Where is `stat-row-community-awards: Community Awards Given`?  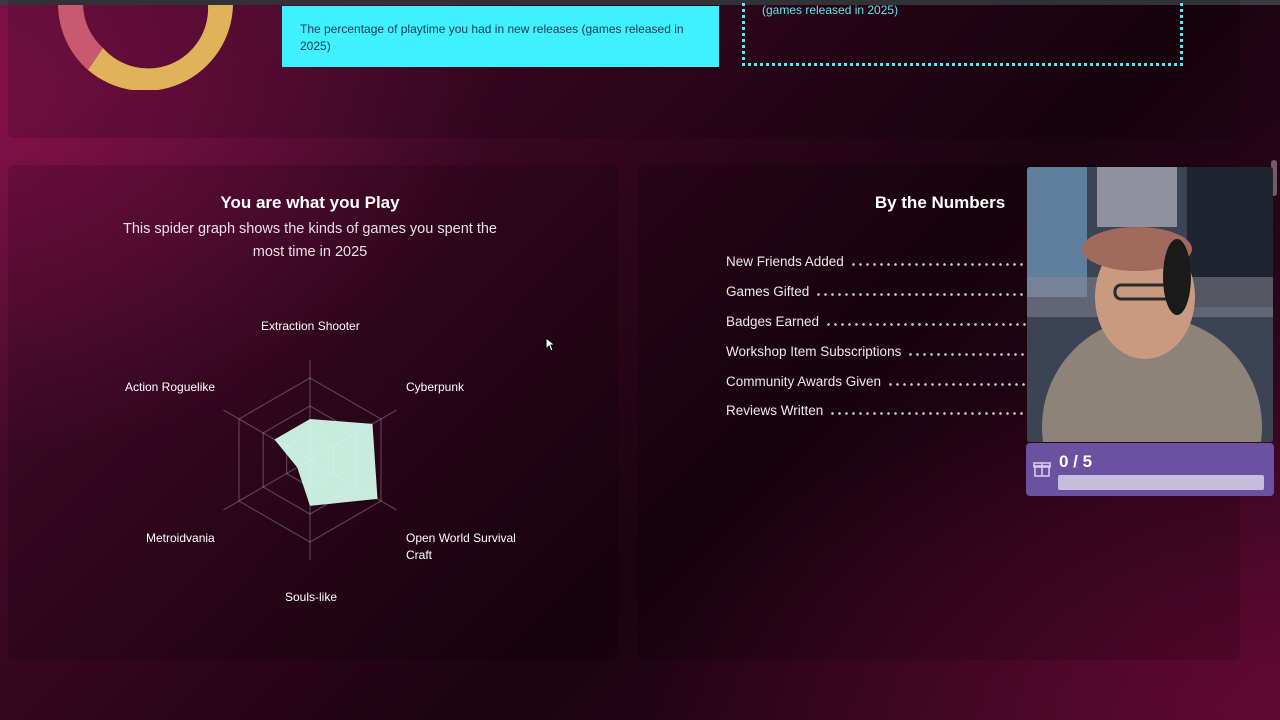 stat-row-community-awards: Community Awards Given is located at coordinates (881, 381).